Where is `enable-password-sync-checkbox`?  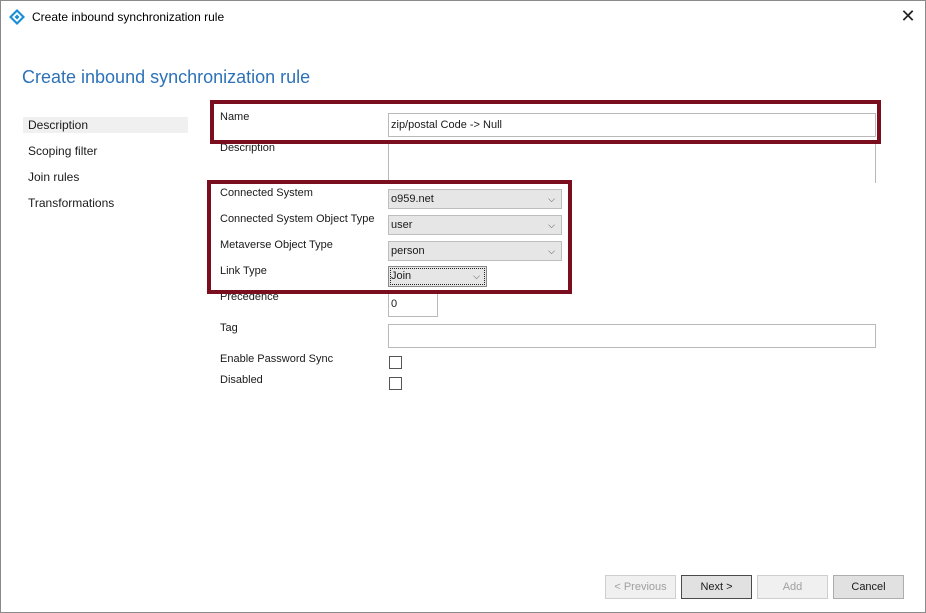
enable-password-sync-checkbox is located at coordinates (395, 362).